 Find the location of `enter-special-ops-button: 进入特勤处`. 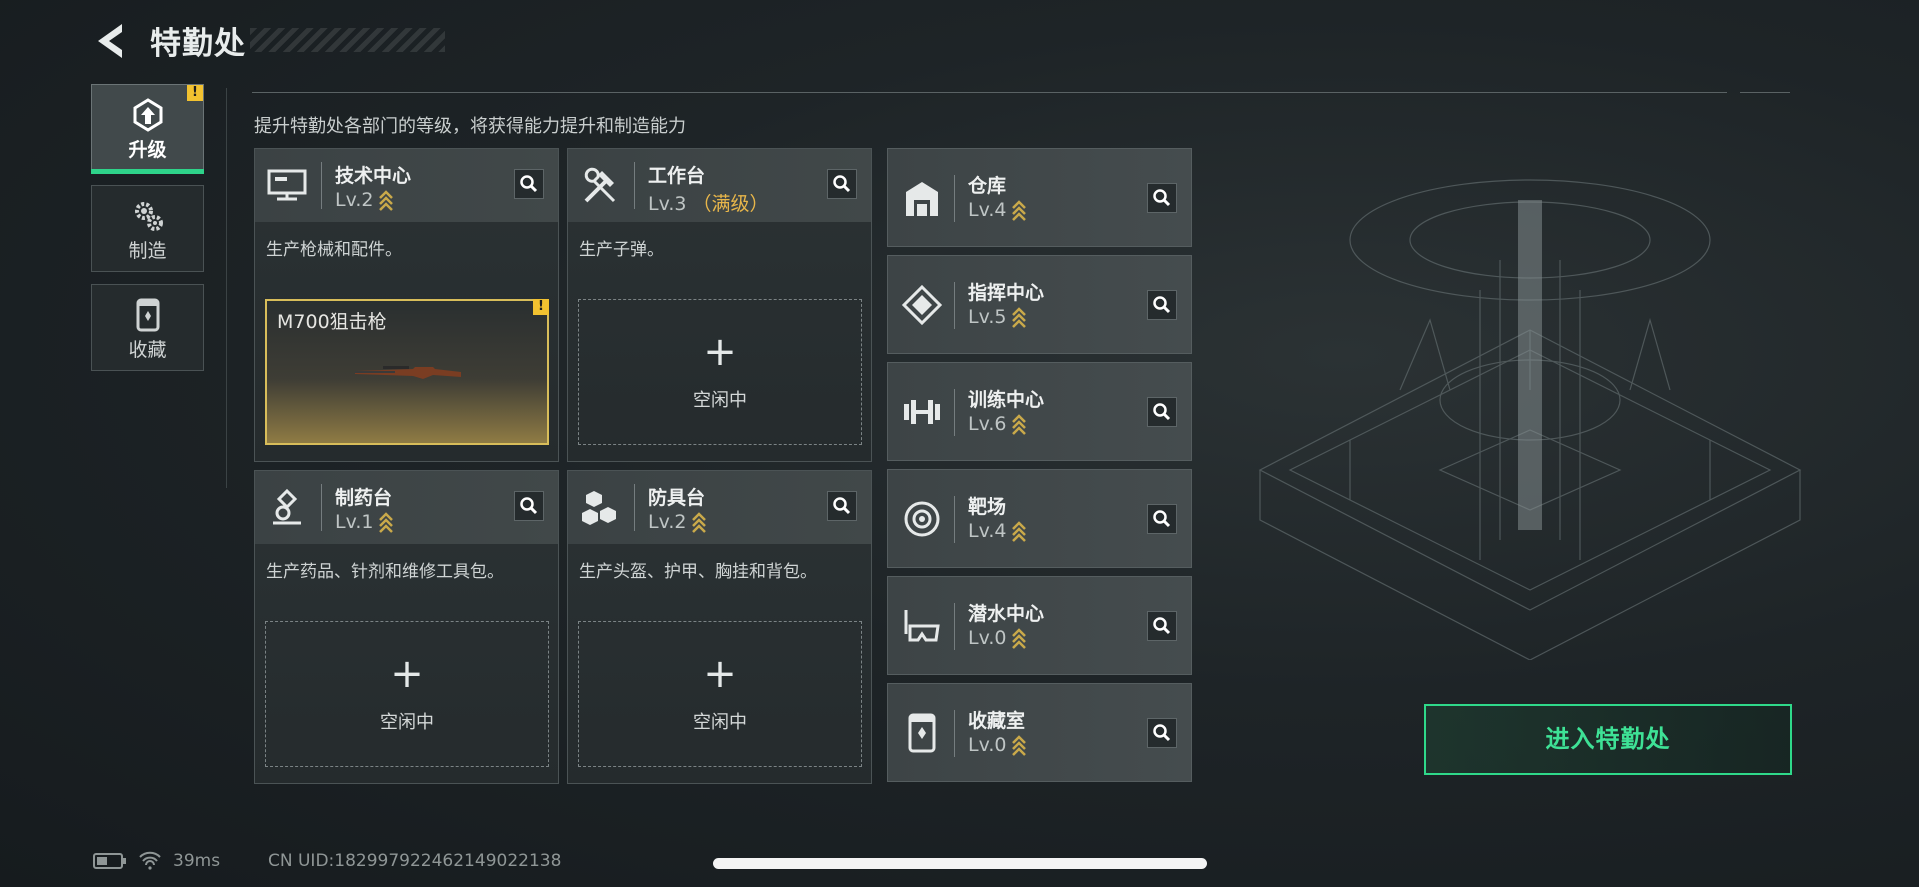

enter-special-ops-button: 进入特勤处 is located at coordinates (1608, 739).